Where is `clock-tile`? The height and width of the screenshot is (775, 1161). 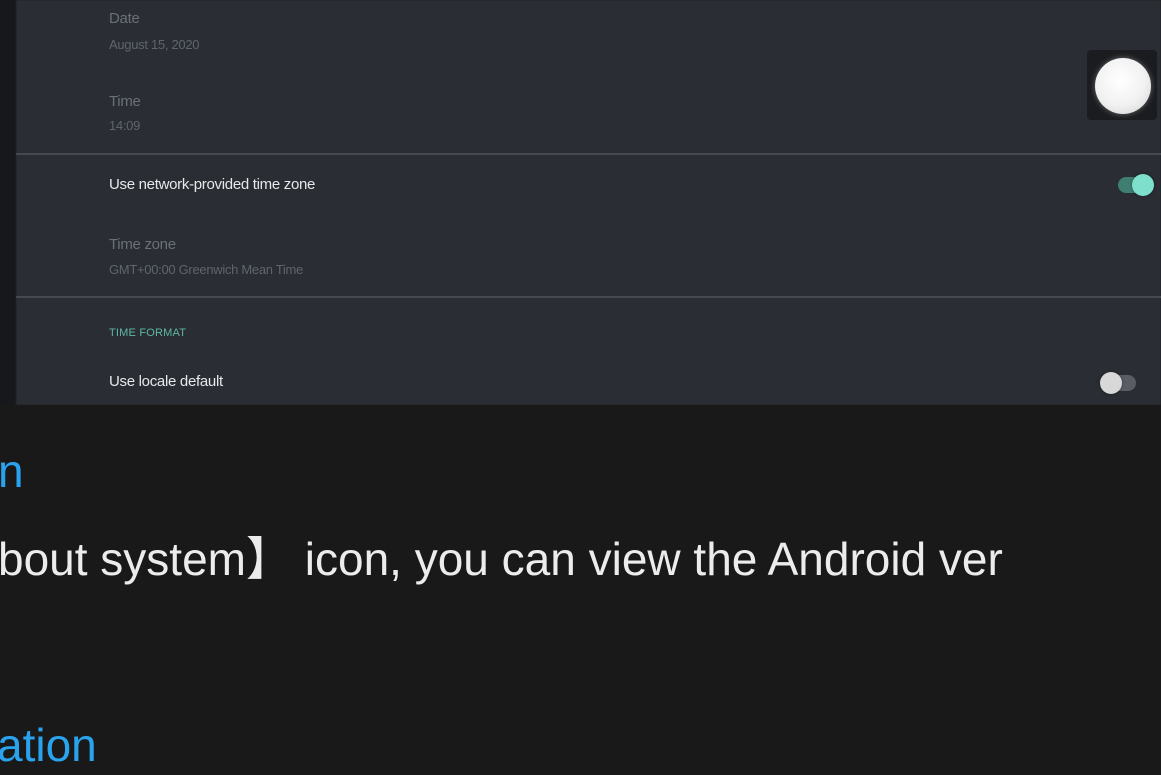 clock-tile is located at coordinates (1122, 85).